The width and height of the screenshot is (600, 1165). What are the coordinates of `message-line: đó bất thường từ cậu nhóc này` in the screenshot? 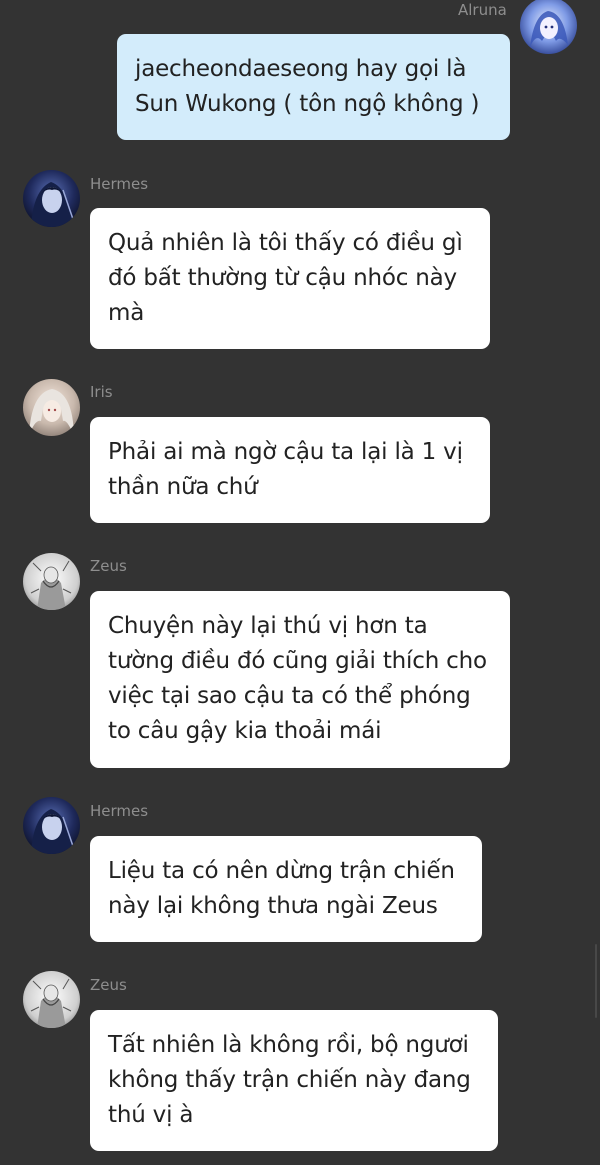 It's located at (282, 278).